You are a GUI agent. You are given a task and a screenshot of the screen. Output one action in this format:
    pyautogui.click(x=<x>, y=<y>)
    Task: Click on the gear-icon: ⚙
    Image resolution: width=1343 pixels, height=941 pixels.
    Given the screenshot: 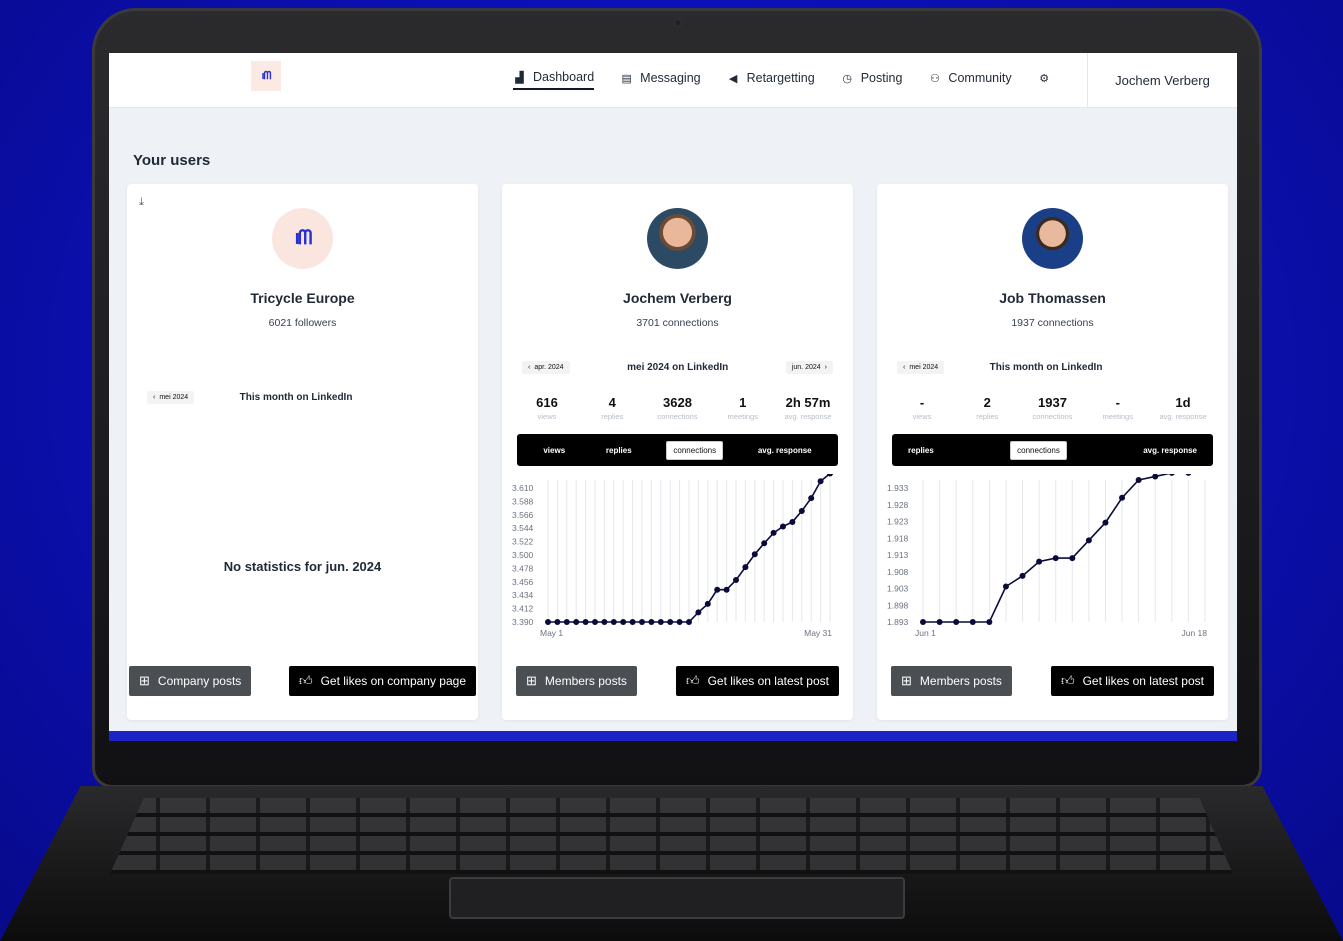 What is the action you would take?
    pyautogui.click(x=1044, y=78)
    